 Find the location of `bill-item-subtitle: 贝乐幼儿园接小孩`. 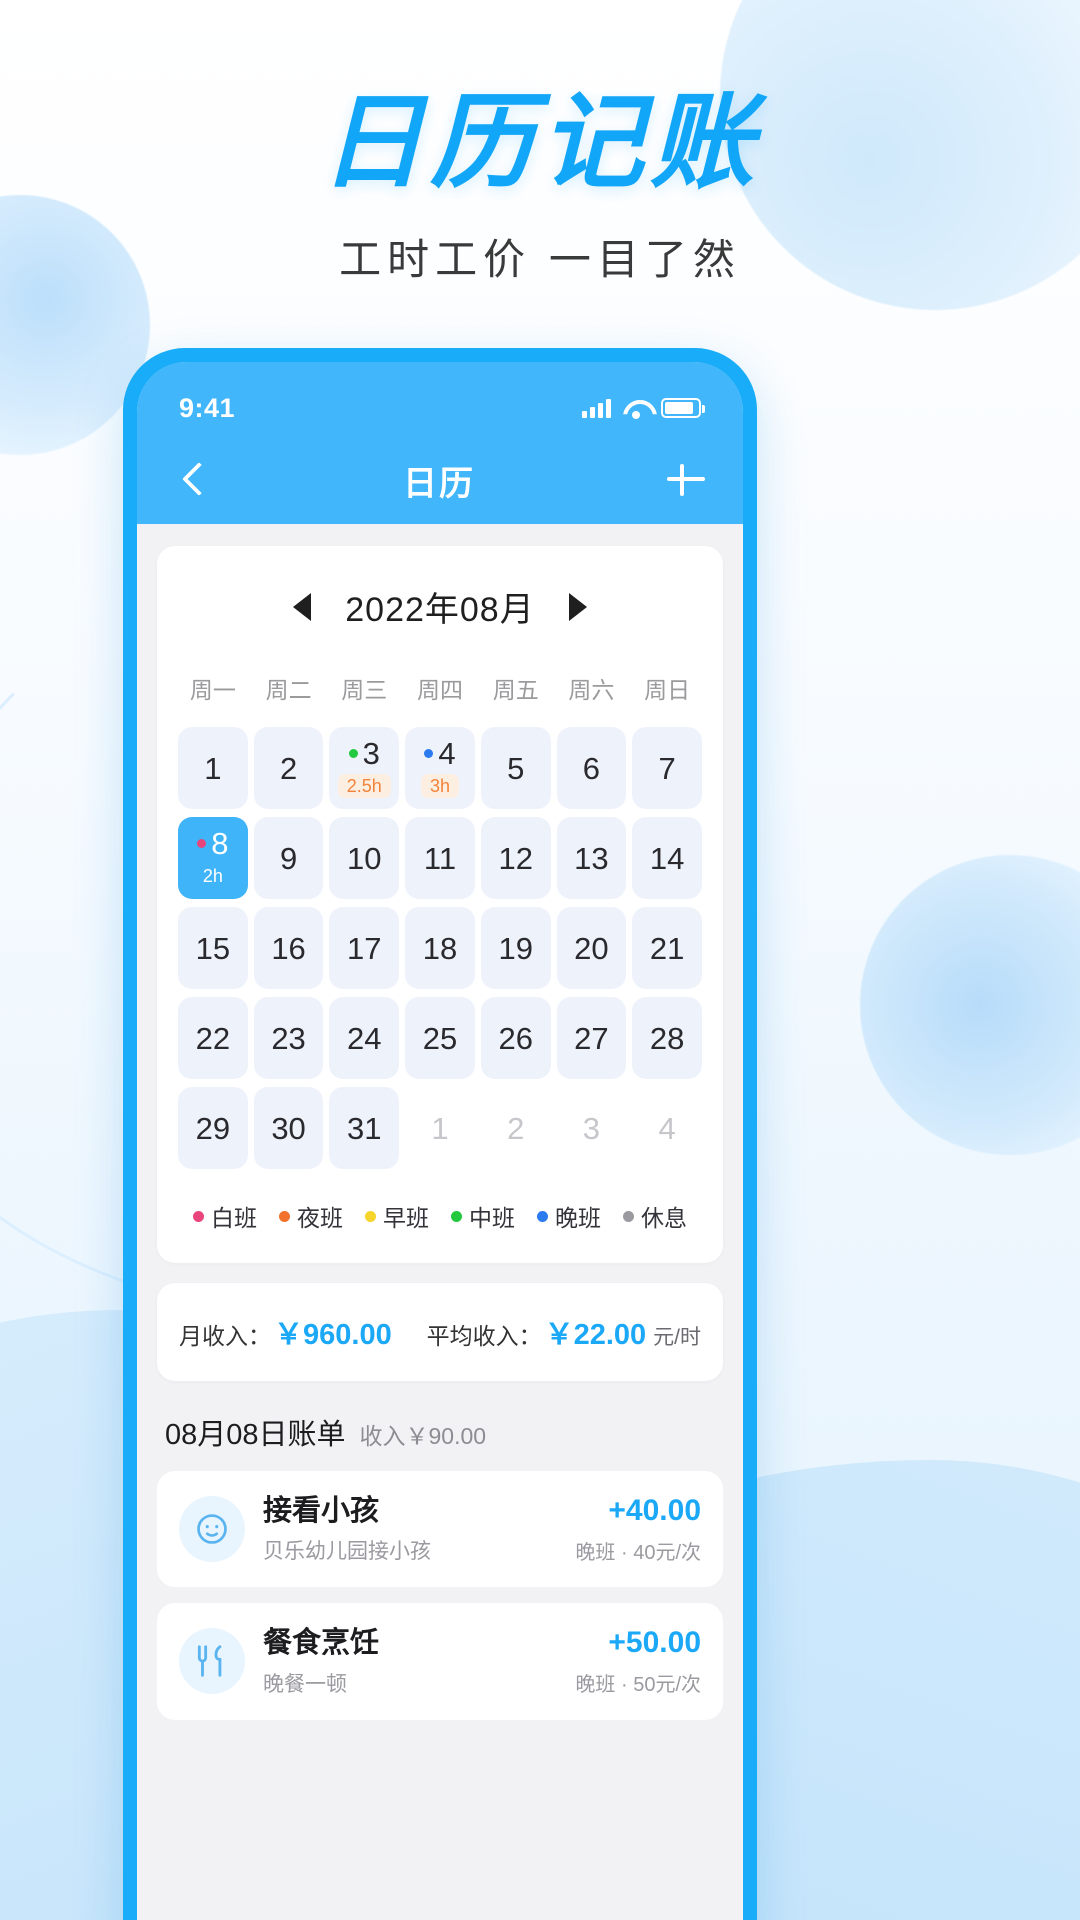

bill-item-subtitle: 贝乐幼儿园接小孩 is located at coordinates (347, 1552).